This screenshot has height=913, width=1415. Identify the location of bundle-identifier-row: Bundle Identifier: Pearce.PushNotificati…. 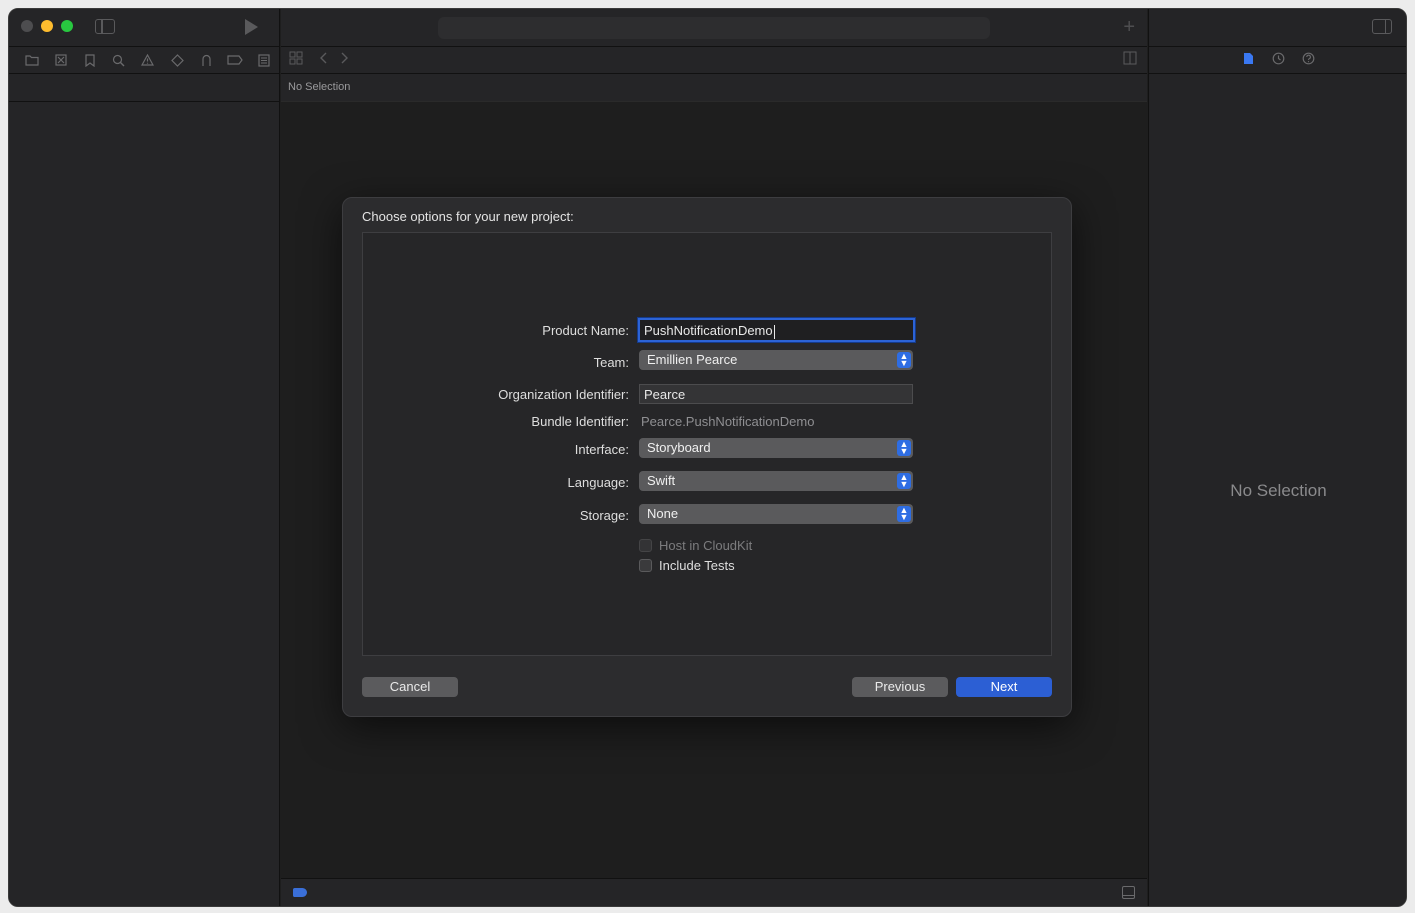
(707, 422).